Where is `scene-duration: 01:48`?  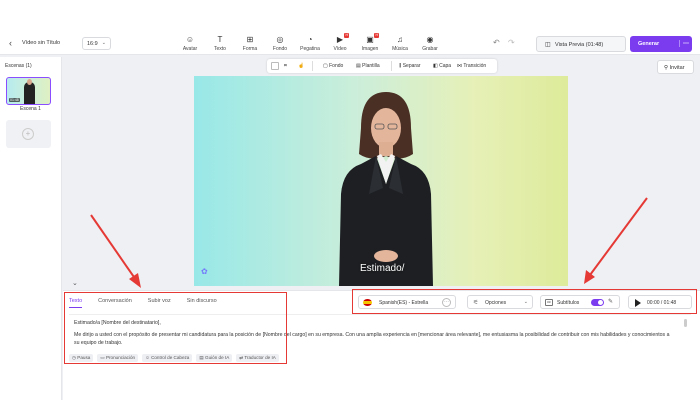
scene-duration: 01:48 is located at coordinates (14, 100).